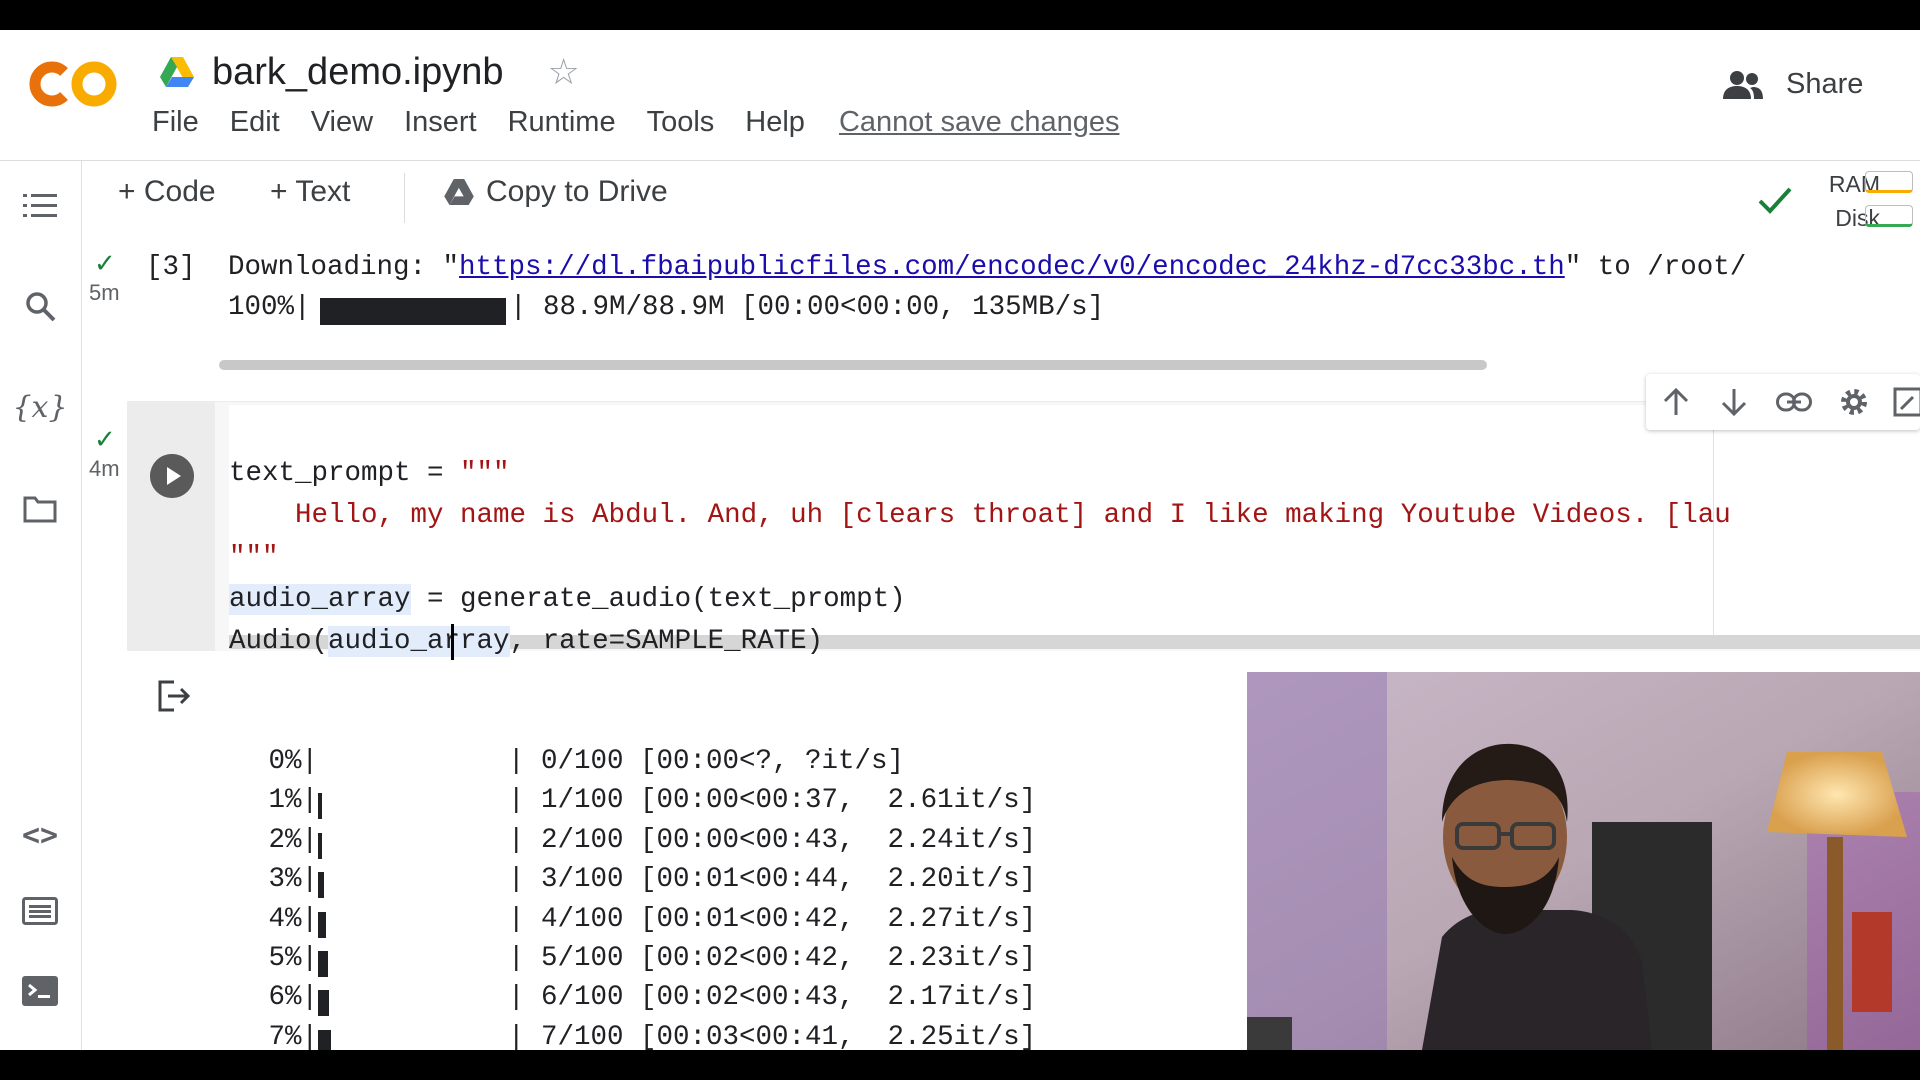 Image resolution: width=1920 pixels, height=1080 pixels. Describe the element at coordinates (772, 840) in the screenshot. I see `progress-stats: | 2/100 [00:00<00:43, 2.24it/s]` at that location.